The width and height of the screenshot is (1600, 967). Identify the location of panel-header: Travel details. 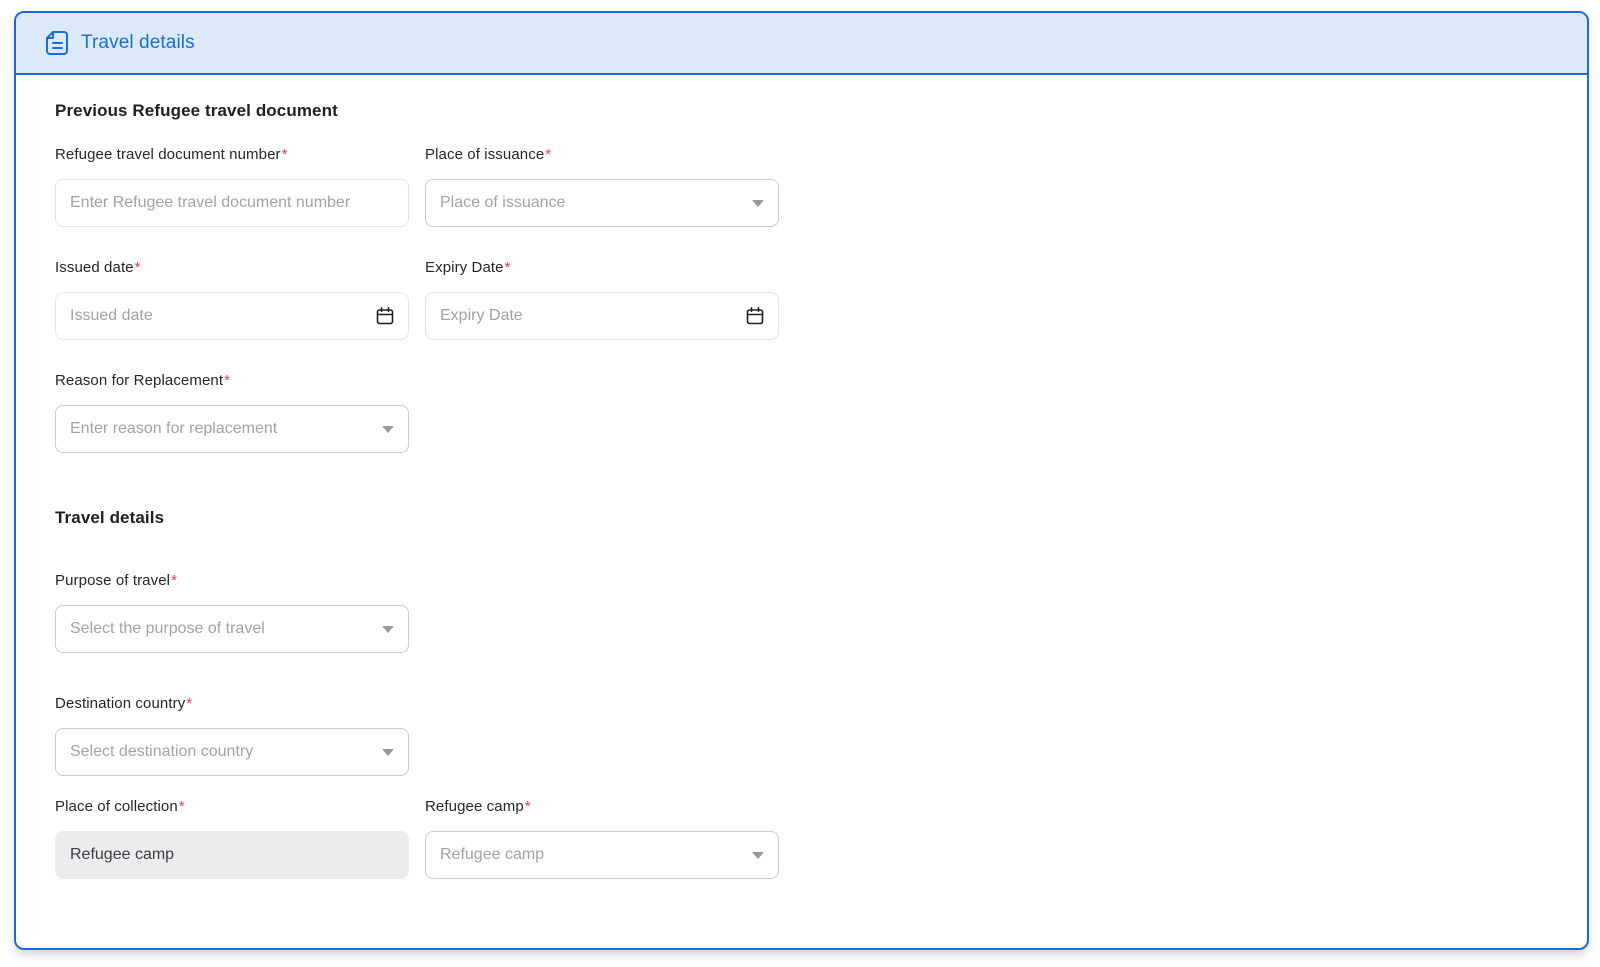
(801, 44).